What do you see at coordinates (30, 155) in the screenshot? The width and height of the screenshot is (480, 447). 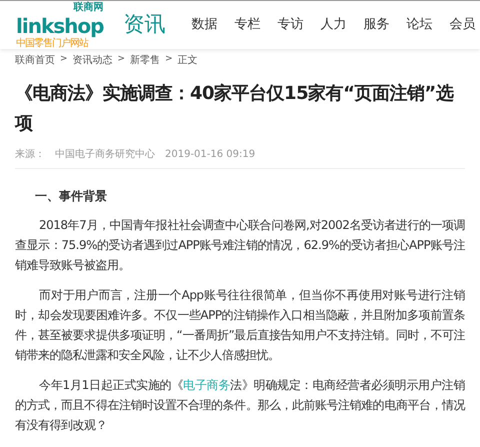 I see `source-label: 来源：` at bounding box center [30, 155].